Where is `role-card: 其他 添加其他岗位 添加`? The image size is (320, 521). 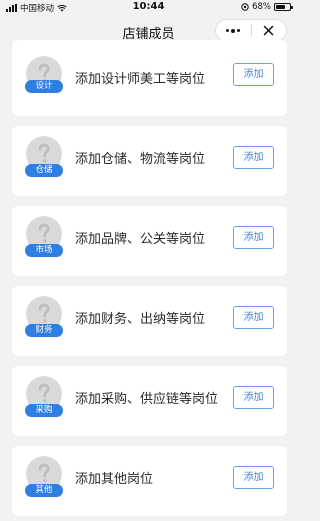
role-card: 其他 添加其他岗位 添加 is located at coordinates (149, 481).